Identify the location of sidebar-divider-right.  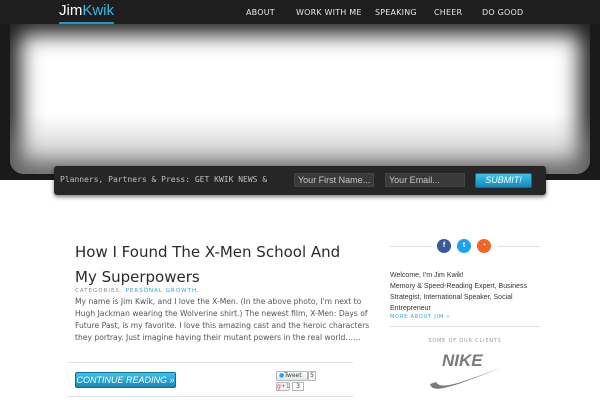
(519, 246).